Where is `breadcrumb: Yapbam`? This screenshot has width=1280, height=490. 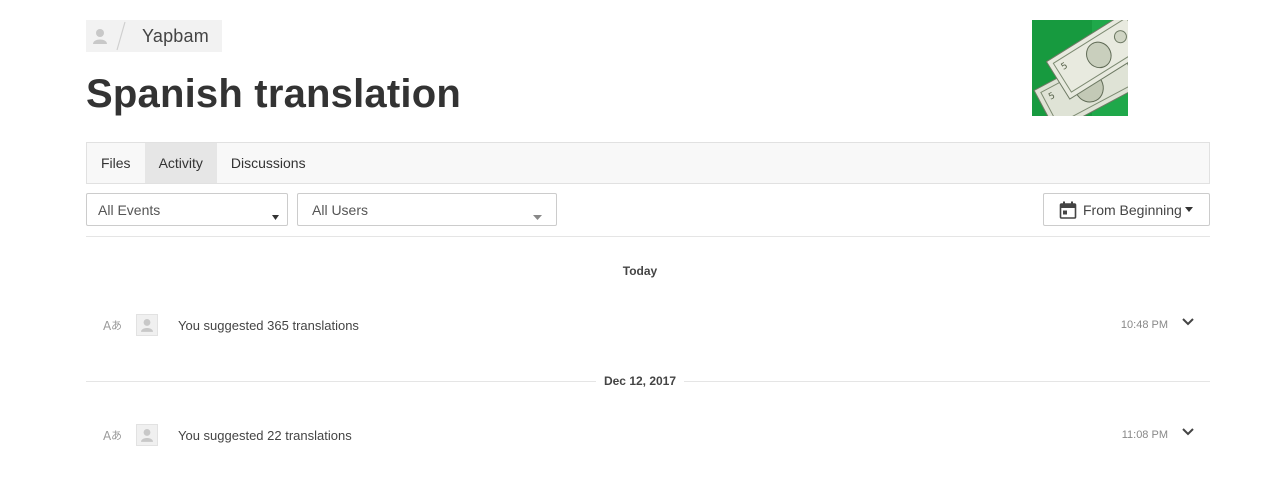
breadcrumb: Yapbam is located at coordinates (154, 36).